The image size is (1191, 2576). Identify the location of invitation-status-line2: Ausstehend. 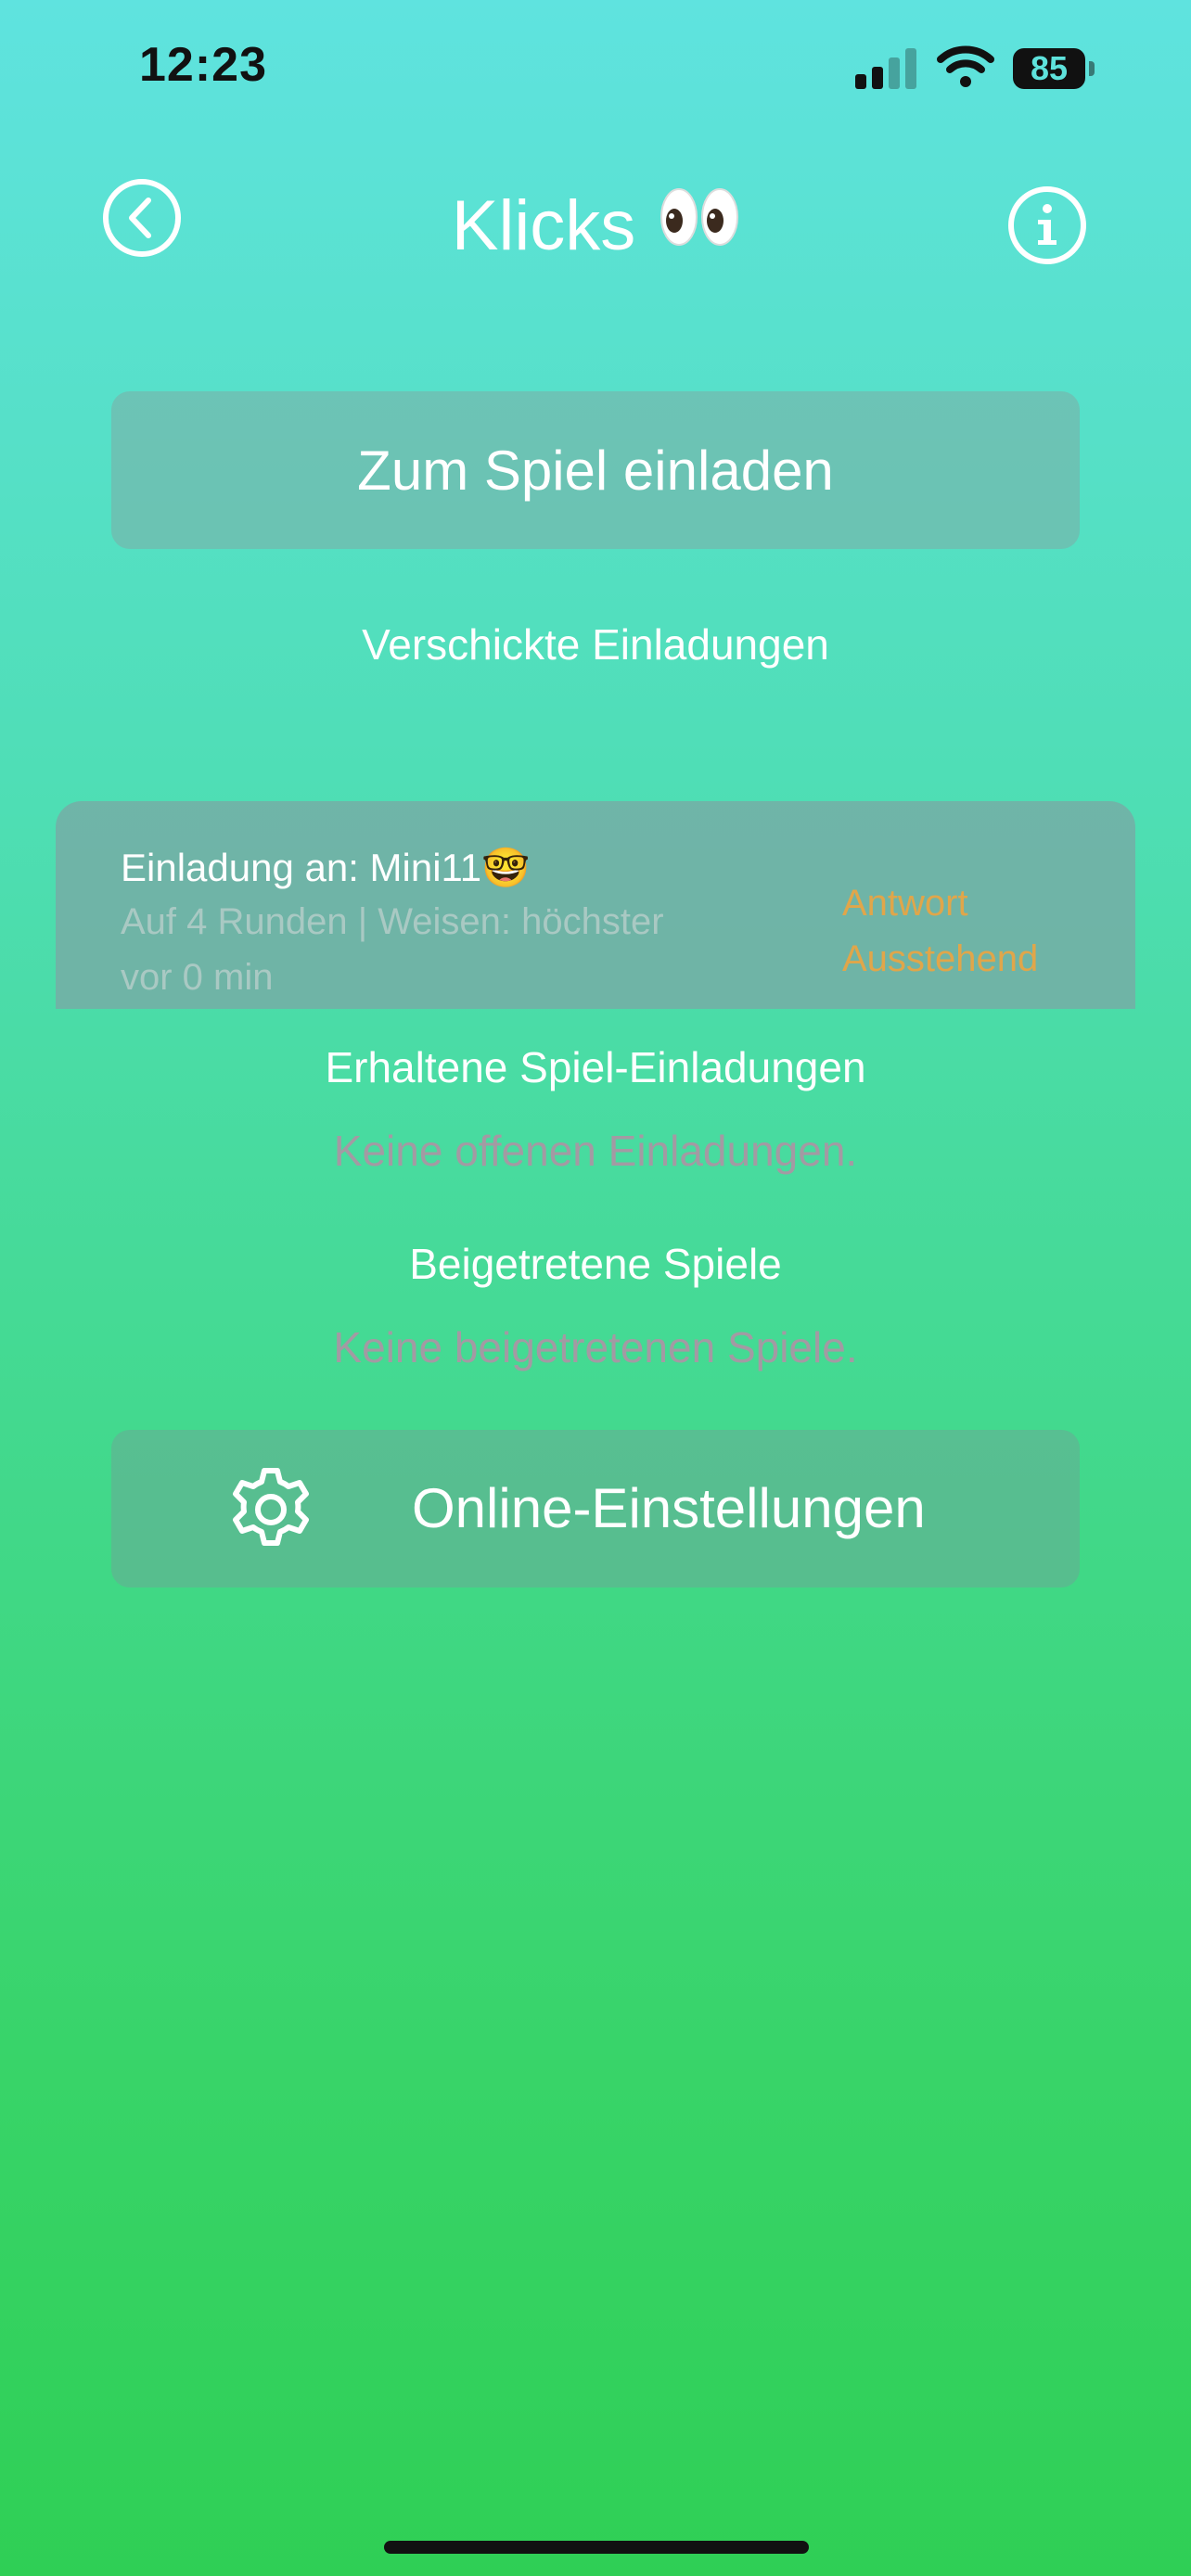
(940, 958).